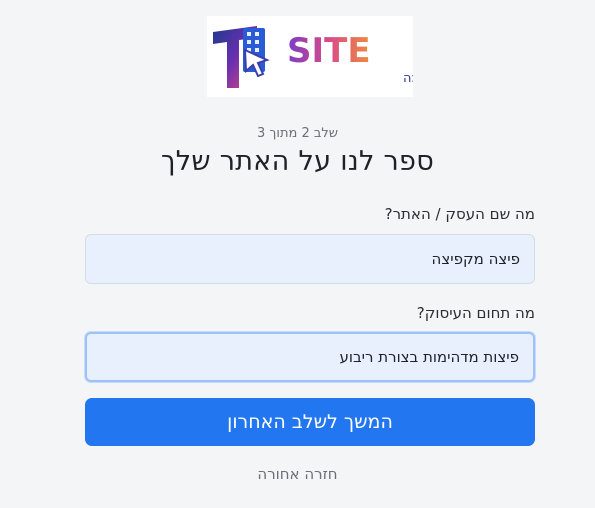 Image resolution: width=595 pixels, height=508 pixels. I want to click on business-name-input, so click(310, 259).